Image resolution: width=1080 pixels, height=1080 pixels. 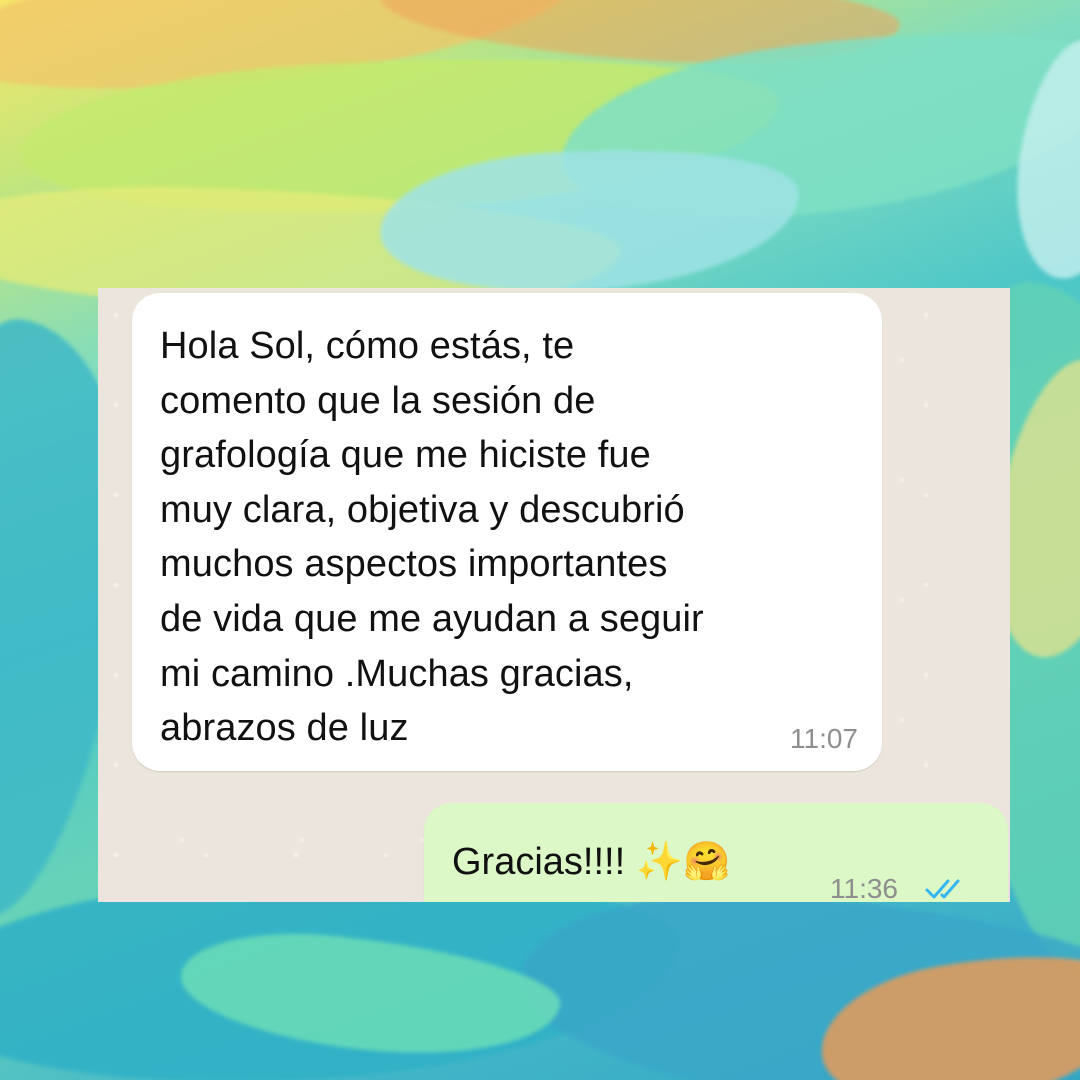 I want to click on incoming-message-time: 11:07, so click(x=824, y=738).